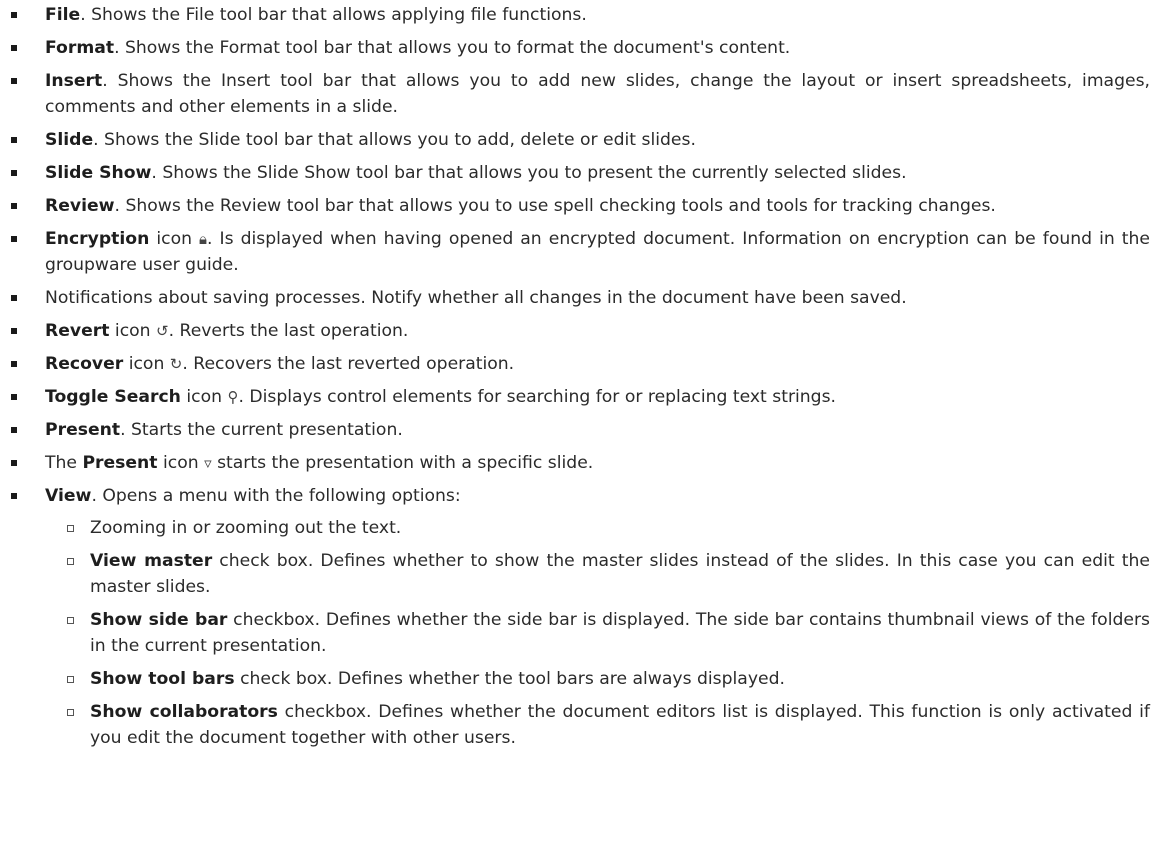 The image size is (1154, 854). Describe the element at coordinates (64, 463) in the screenshot. I see `lead-text: The` at that location.